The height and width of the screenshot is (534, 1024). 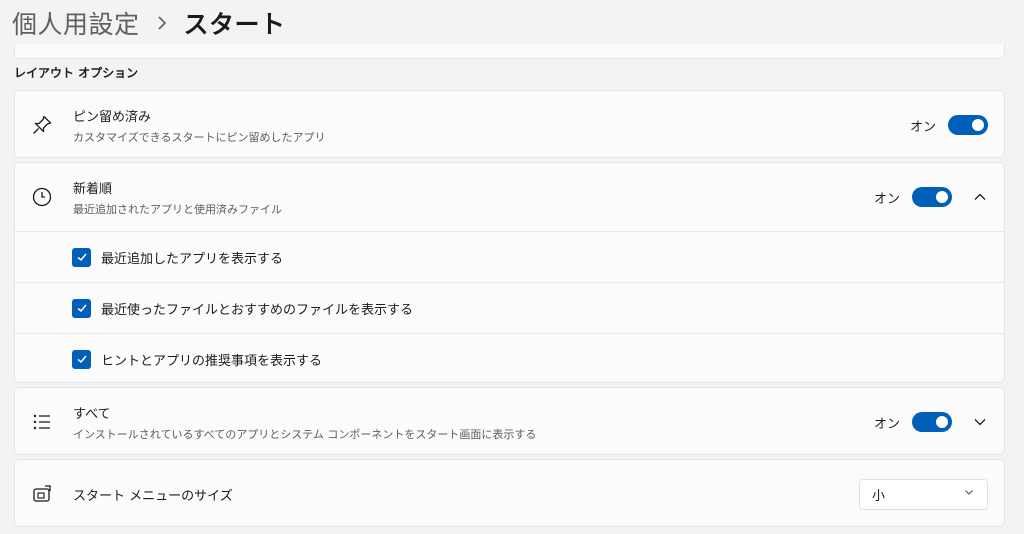 I want to click on pinned-row: ピン留め済み カスタマイズできるスタートにピン留めしたアプリ オン, so click(x=509, y=125).